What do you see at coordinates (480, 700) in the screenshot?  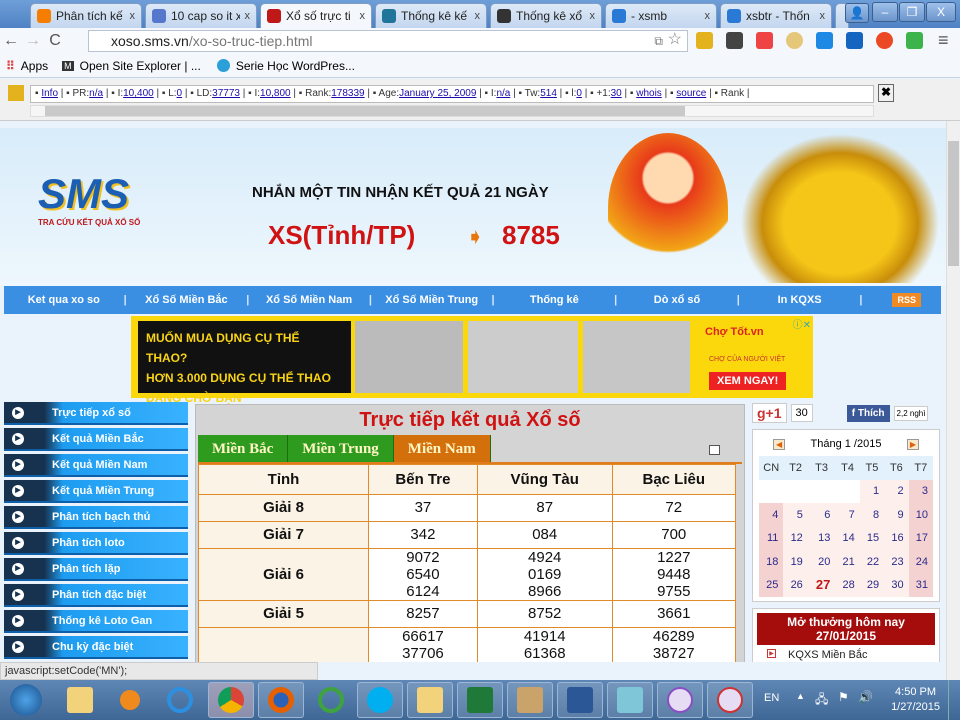 I see `excel-icon` at bounding box center [480, 700].